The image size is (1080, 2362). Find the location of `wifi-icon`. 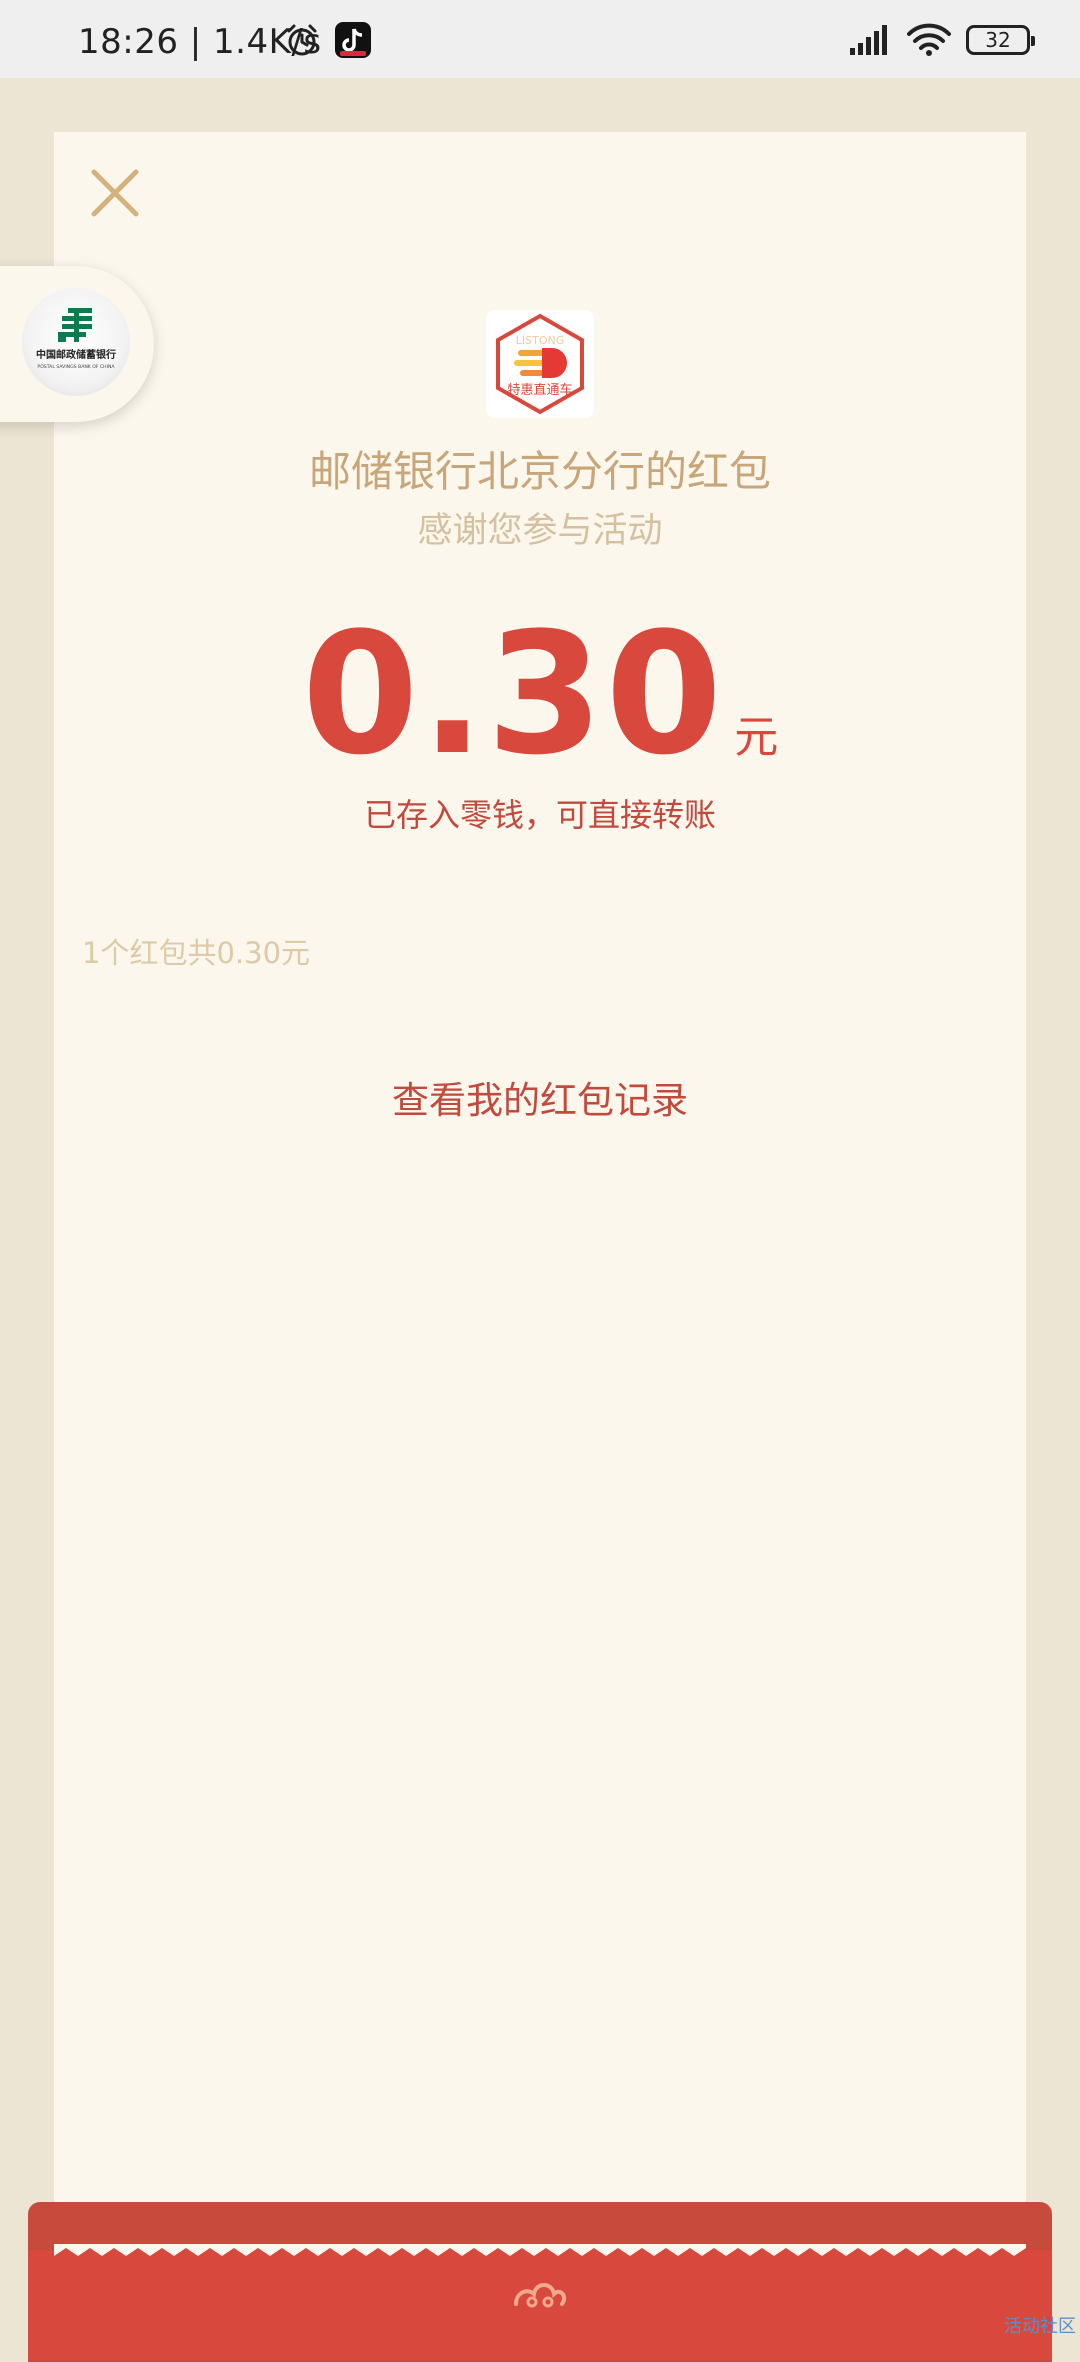

wifi-icon is located at coordinates (929, 39).